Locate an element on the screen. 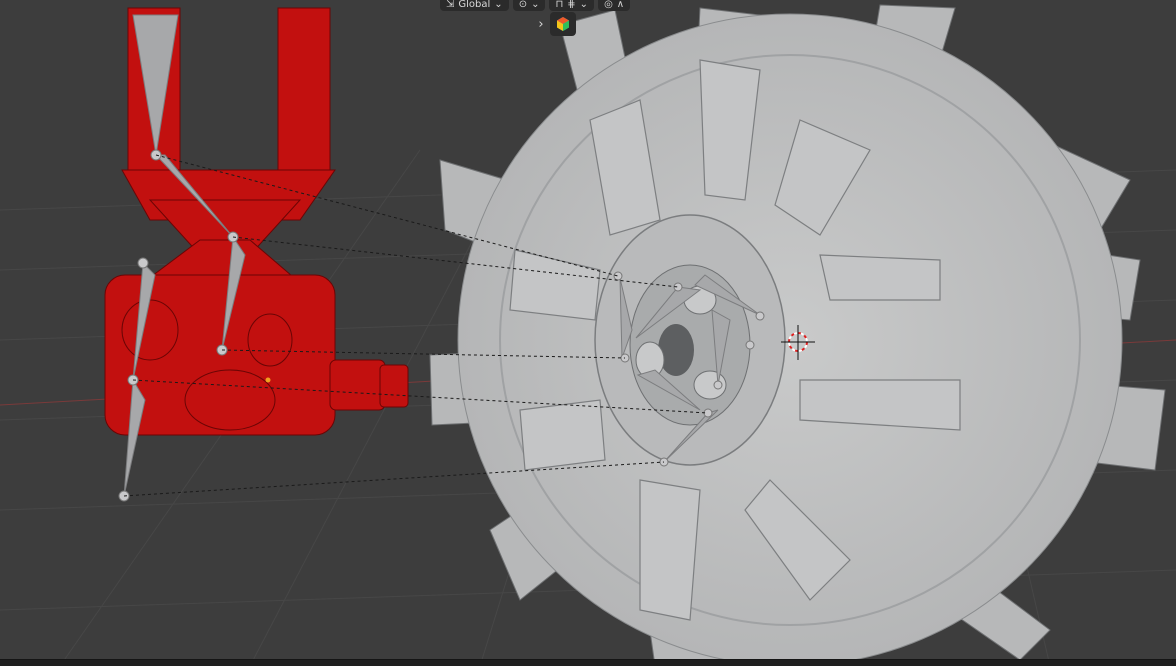 The height and width of the screenshot is (666, 1176). snap-grid-icon: ⋕ is located at coordinates (571, 5).